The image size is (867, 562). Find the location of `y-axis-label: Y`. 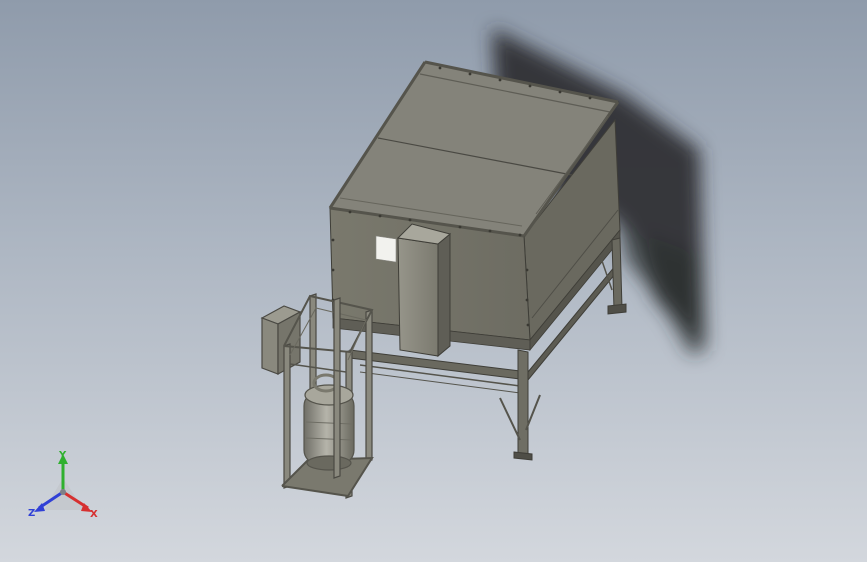

y-axis-label: Y is located at coordinates (62, 455).